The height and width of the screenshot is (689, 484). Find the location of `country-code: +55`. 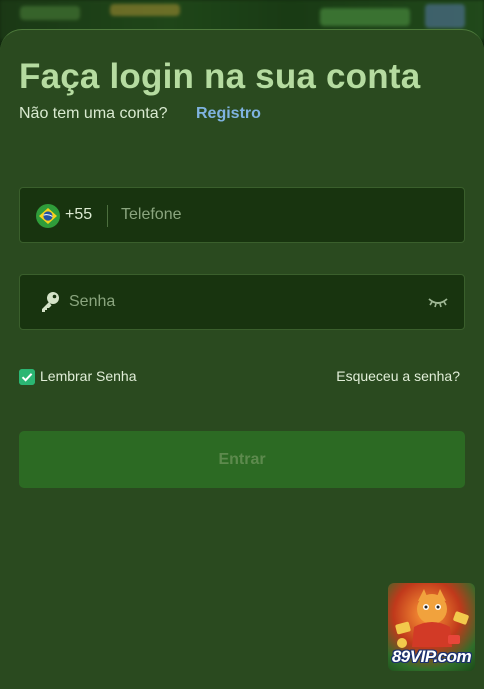

country-code: +55 is located at coordinates (78, 215).